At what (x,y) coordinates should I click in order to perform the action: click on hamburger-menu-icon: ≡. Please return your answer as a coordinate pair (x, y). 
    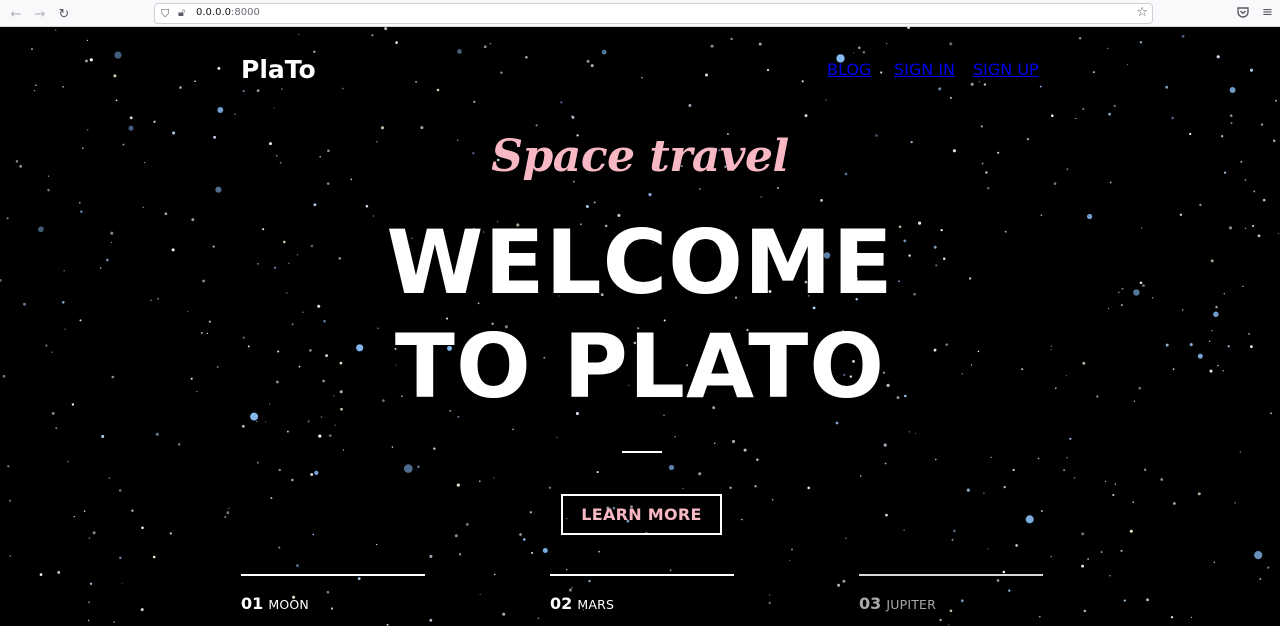
    Looking at the image, I should click on (1267, 12).